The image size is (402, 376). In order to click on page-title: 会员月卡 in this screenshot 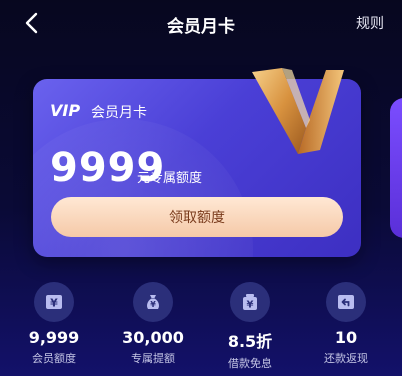, I will do `click(201, 27)`.